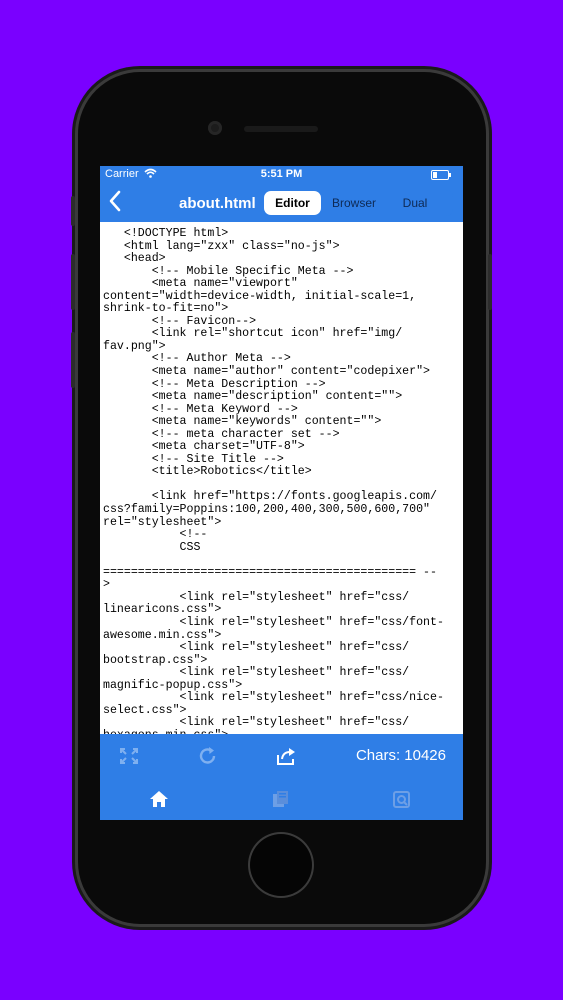 This screenshot has width=563, height=1000. What do you see at coordinates (208, 756) in the screenshot?
I see `refresh-icon` at bounding box center [208, 756].